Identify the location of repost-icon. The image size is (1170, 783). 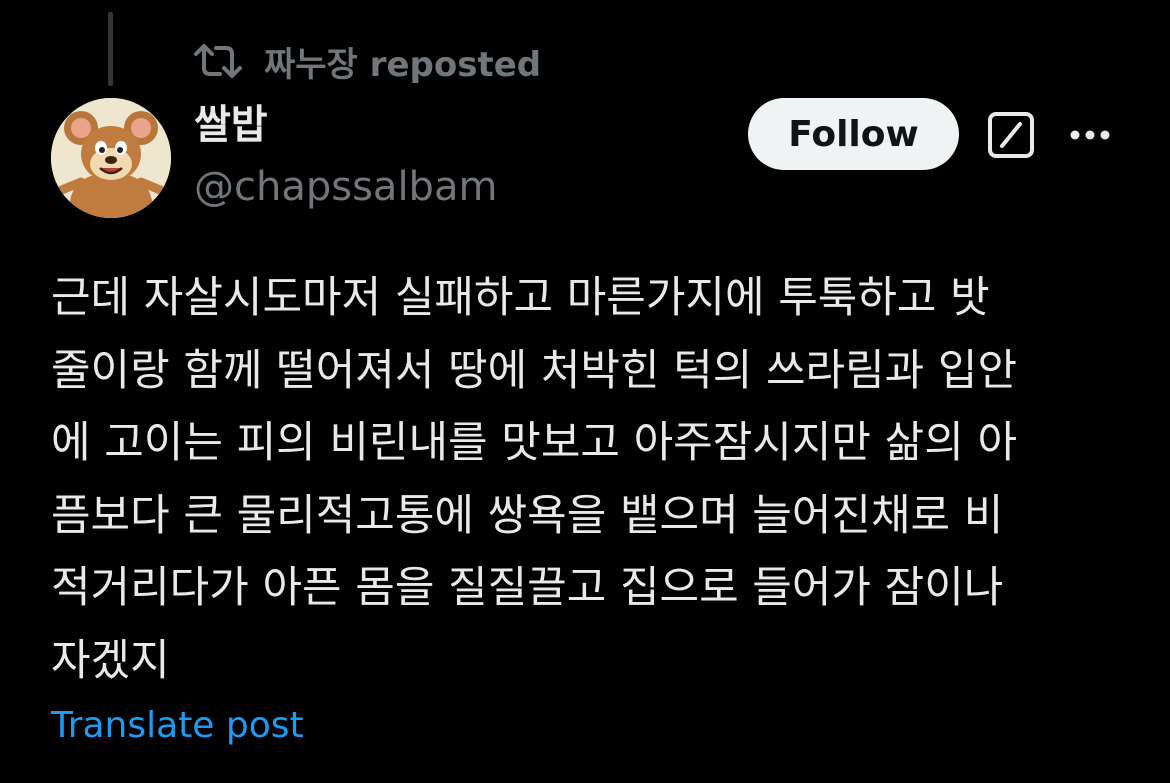
(218, 61).